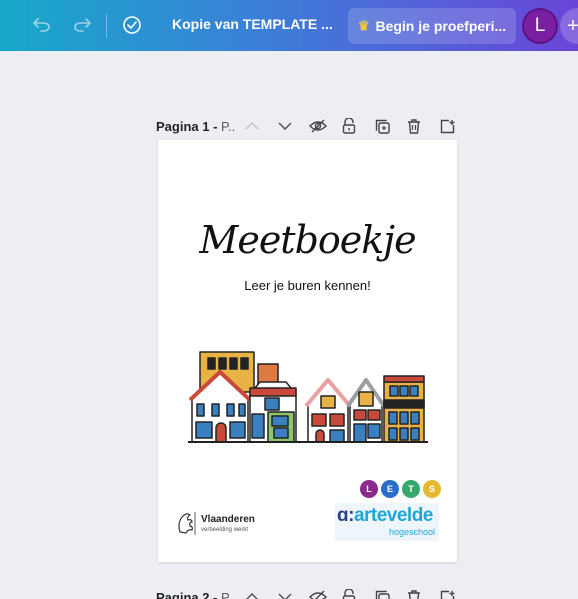  Describe the element at coordinates (106, 26) in the screenshot. I see `toolbar-divider` at that location.